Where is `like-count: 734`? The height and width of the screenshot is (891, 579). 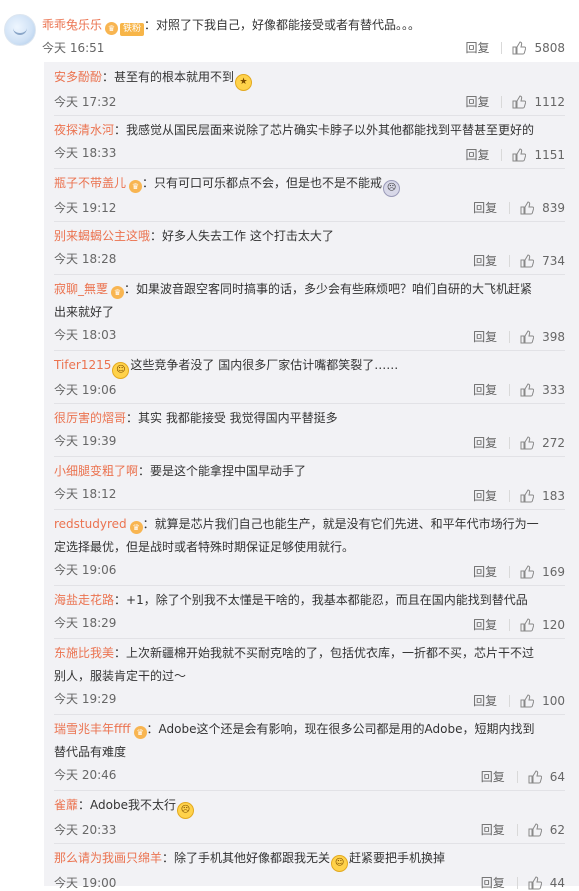 like-count: 734 is located at coordinates (553, 261).